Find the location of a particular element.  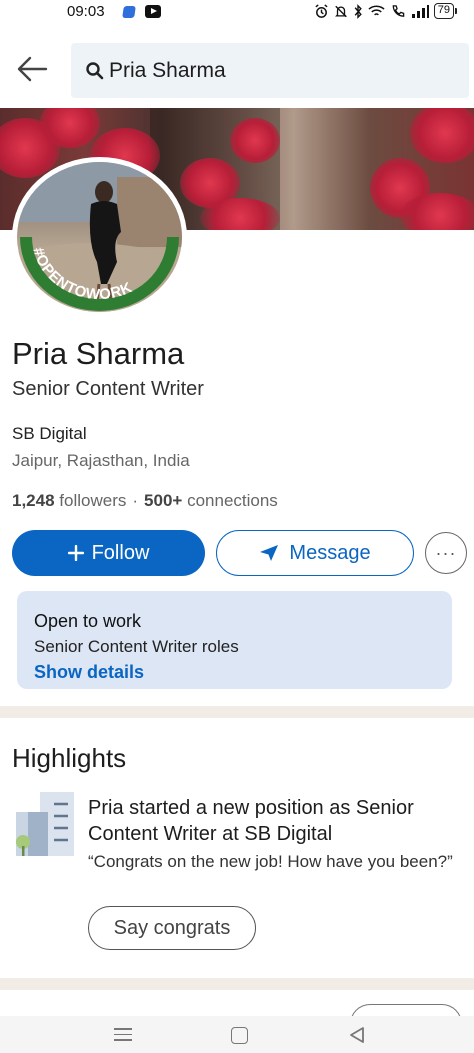

connections-count: 500+ is located at coordinates (163, 500).